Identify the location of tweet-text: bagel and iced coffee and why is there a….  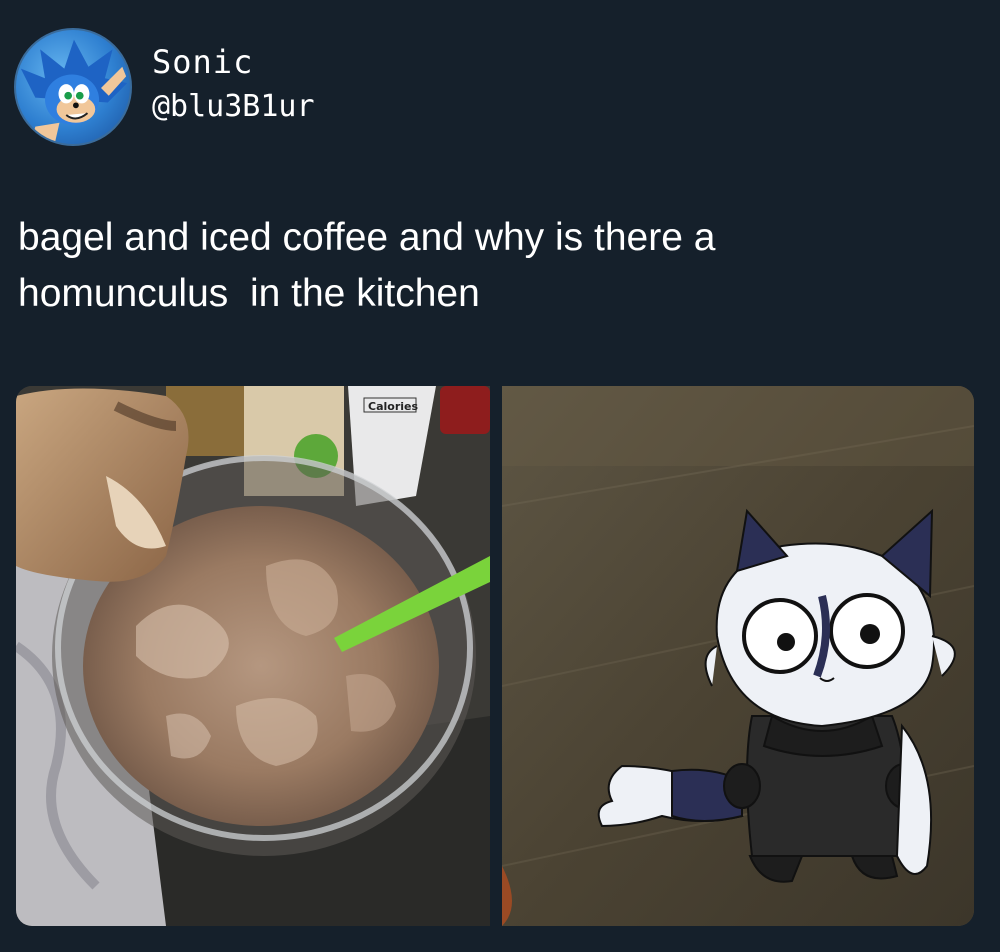
(367, 265).